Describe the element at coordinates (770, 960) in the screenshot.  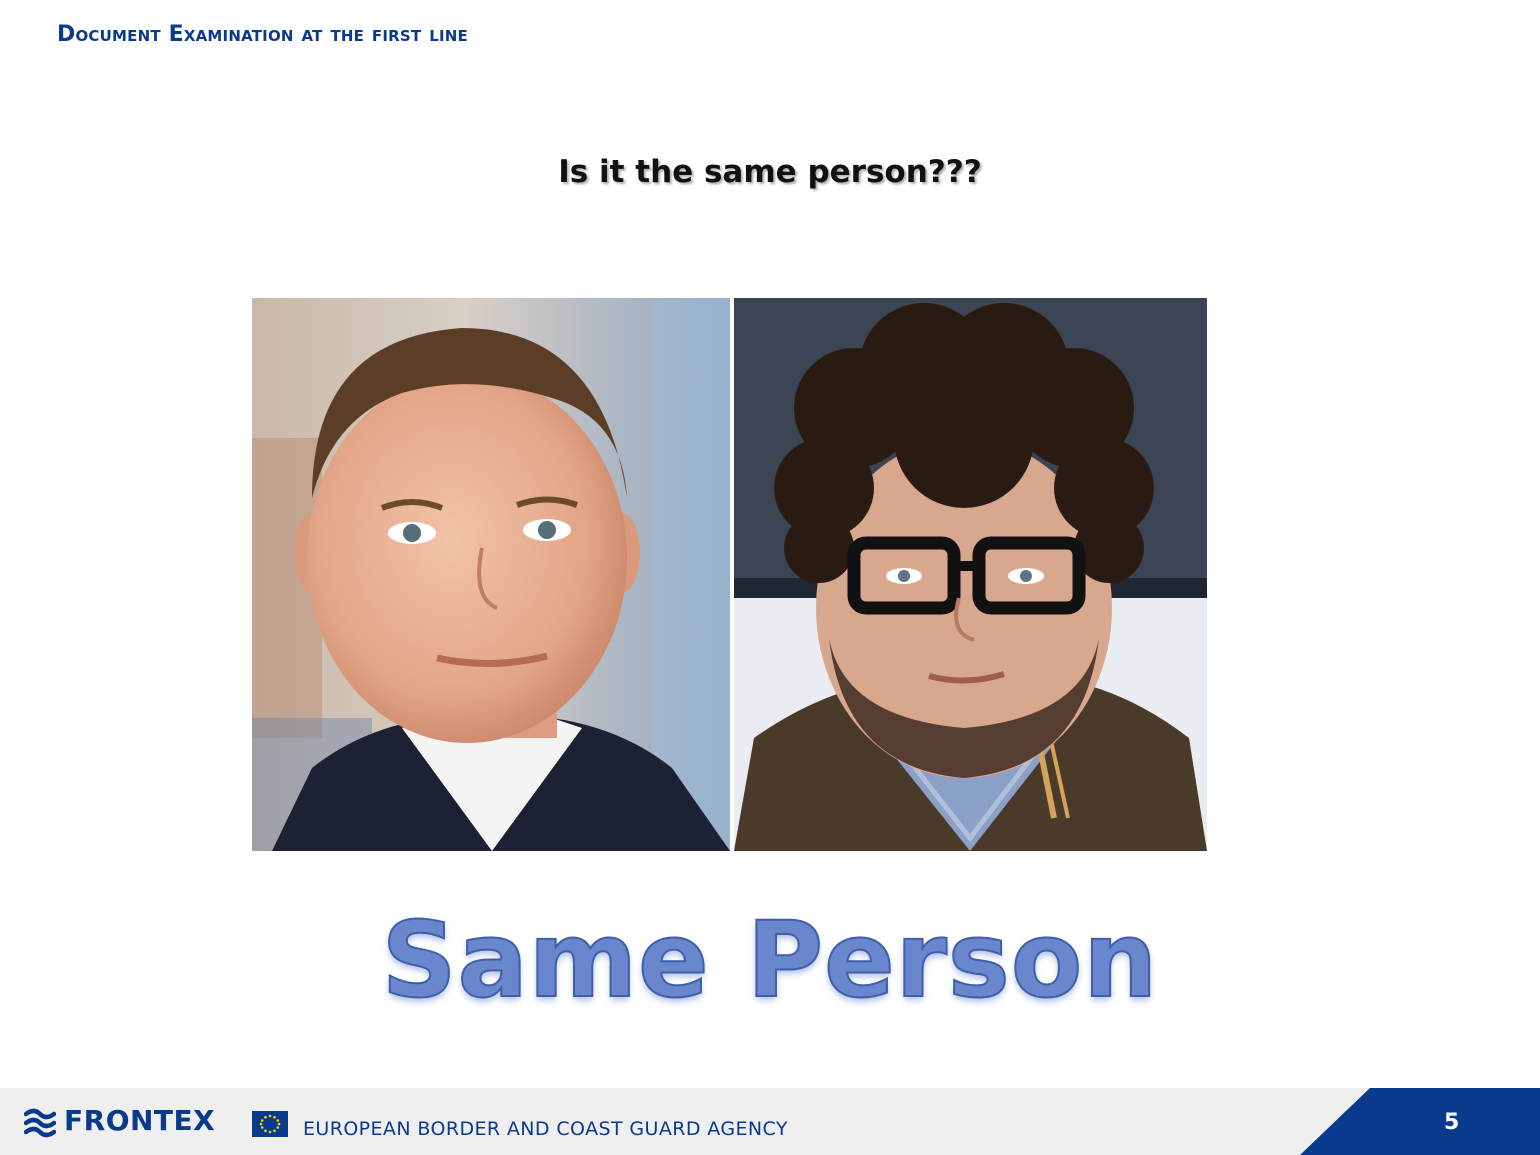
I see `slide-answer: Same Person` at that location.